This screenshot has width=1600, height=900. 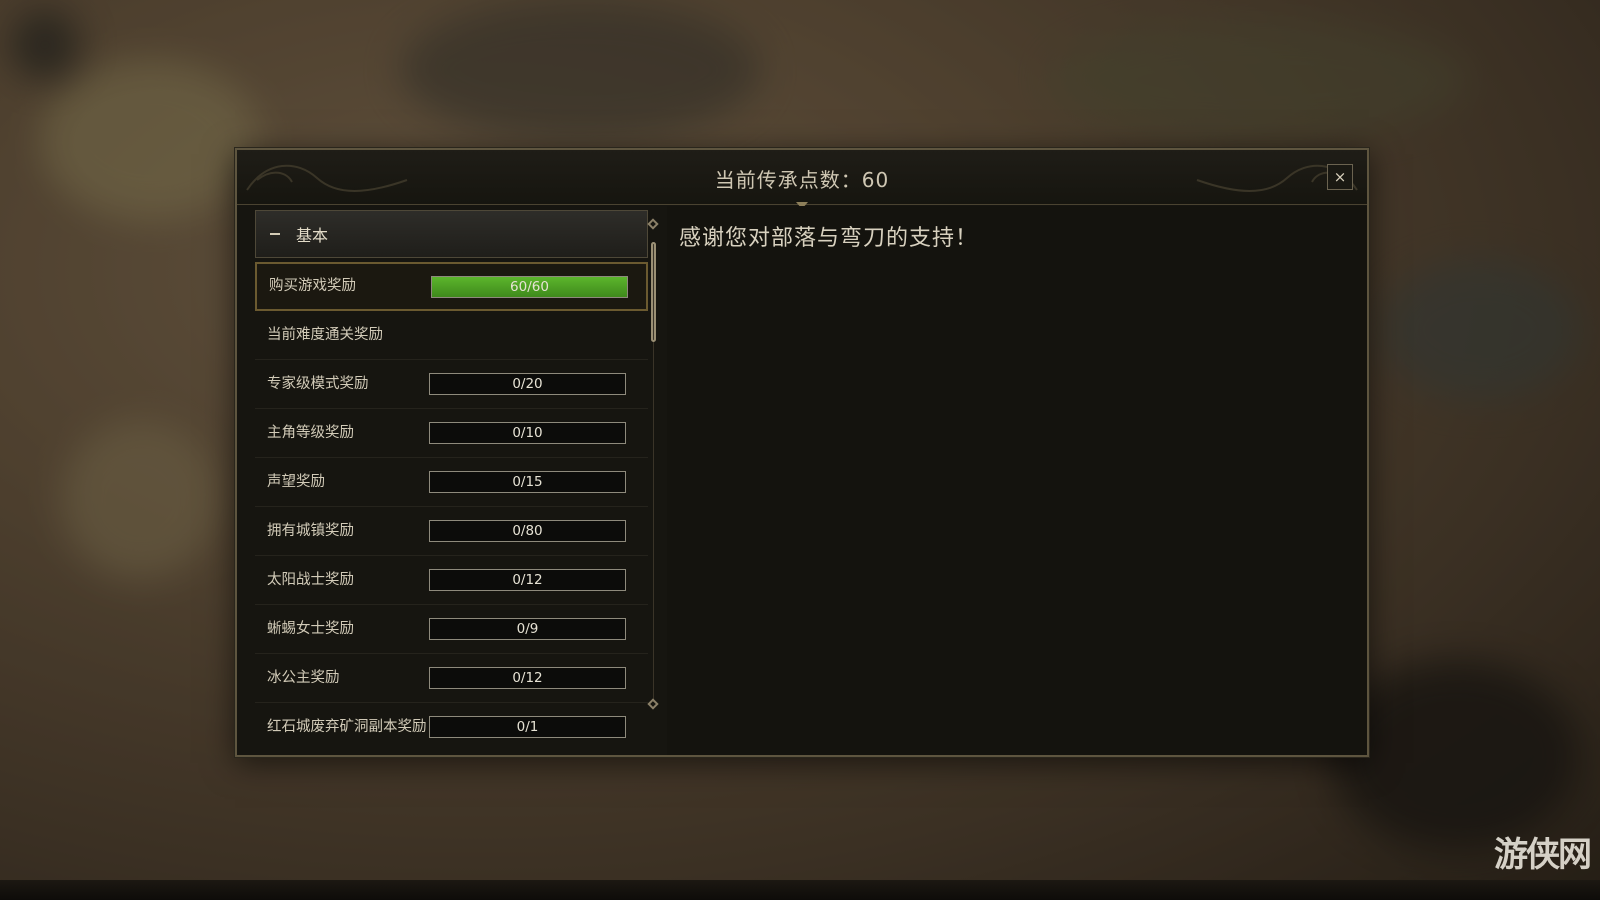 What do you see at coordinates (347, 726) in the screenshot?
I see `reward-label: 红石城废弃矿洞副本奖励` at bounding box center [347, 726].